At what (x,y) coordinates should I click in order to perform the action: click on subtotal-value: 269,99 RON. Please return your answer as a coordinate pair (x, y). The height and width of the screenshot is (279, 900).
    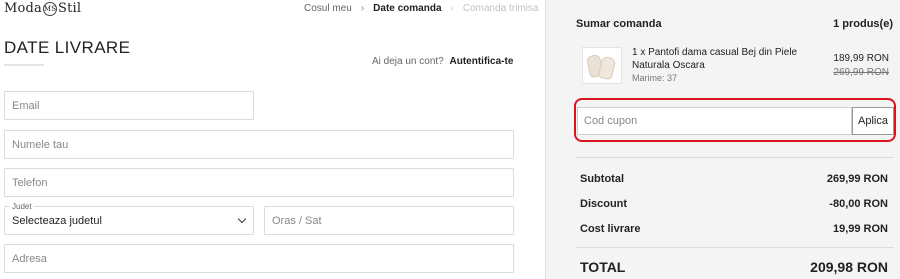
    Looking at the image, I should click on (857, 179).